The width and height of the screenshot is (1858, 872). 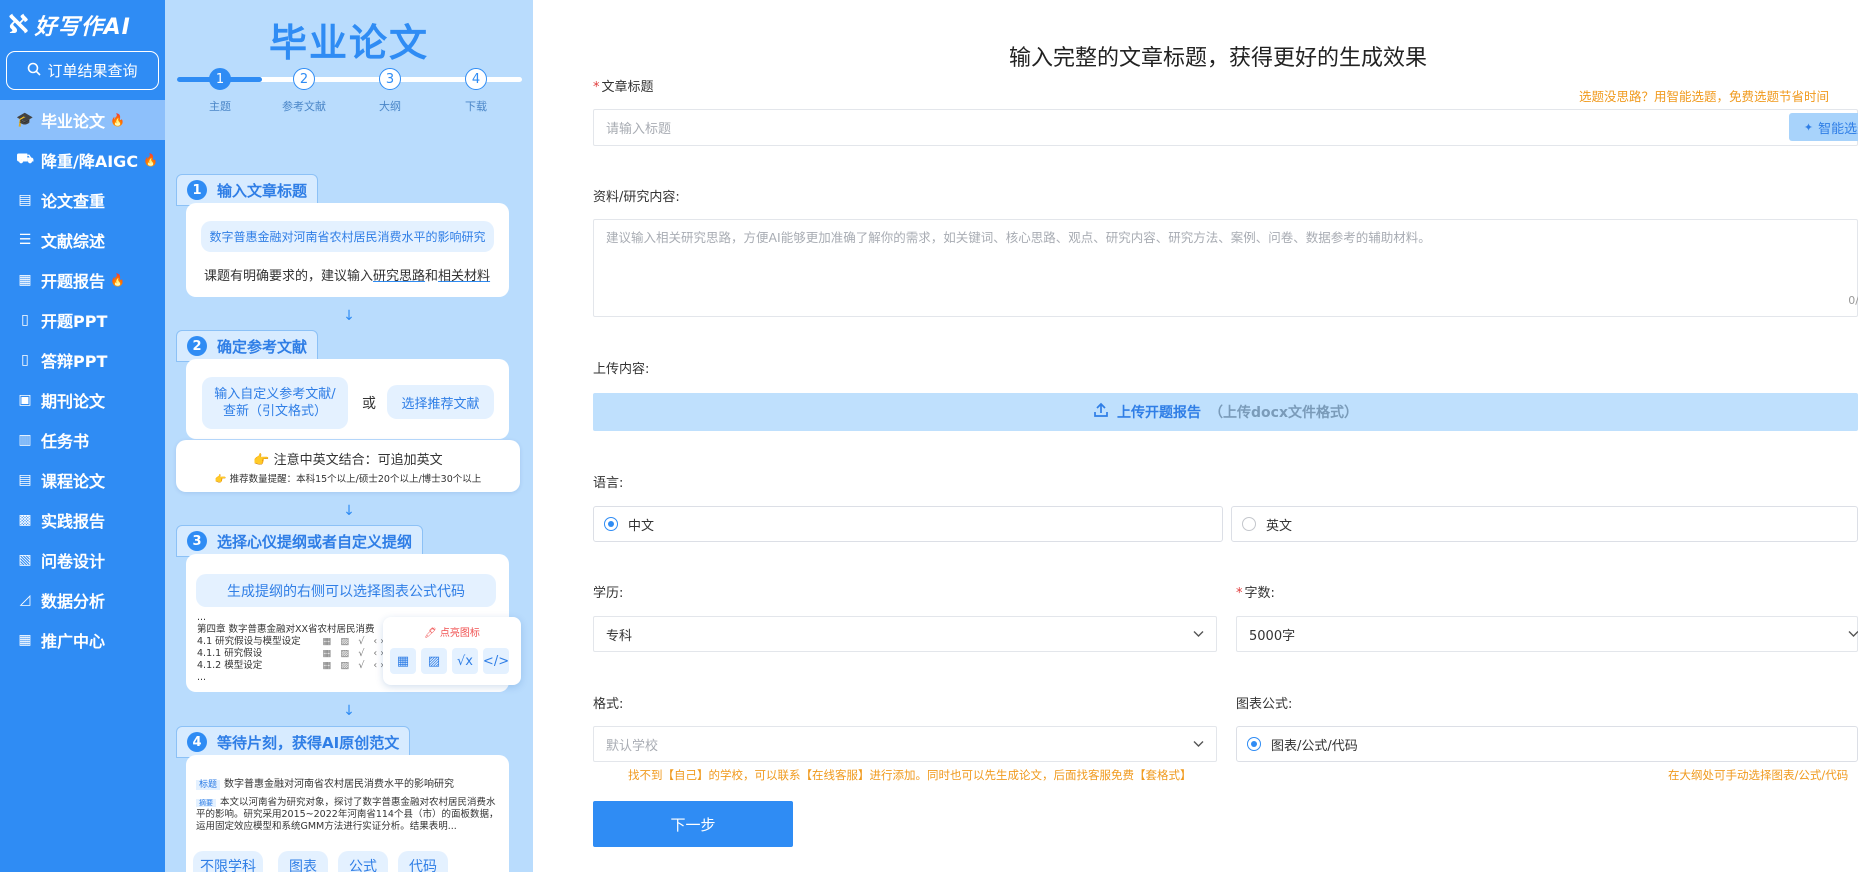 I want to click on sidebar-item-10: ▩ 实践报告, so click(x=82, y=520).